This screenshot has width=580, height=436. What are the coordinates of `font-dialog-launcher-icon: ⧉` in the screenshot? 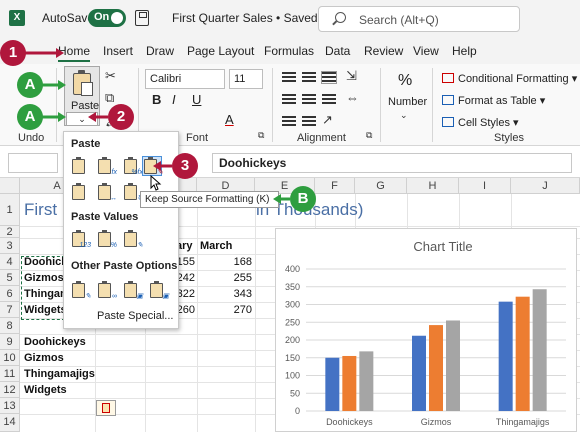 It's located at (261, 135).